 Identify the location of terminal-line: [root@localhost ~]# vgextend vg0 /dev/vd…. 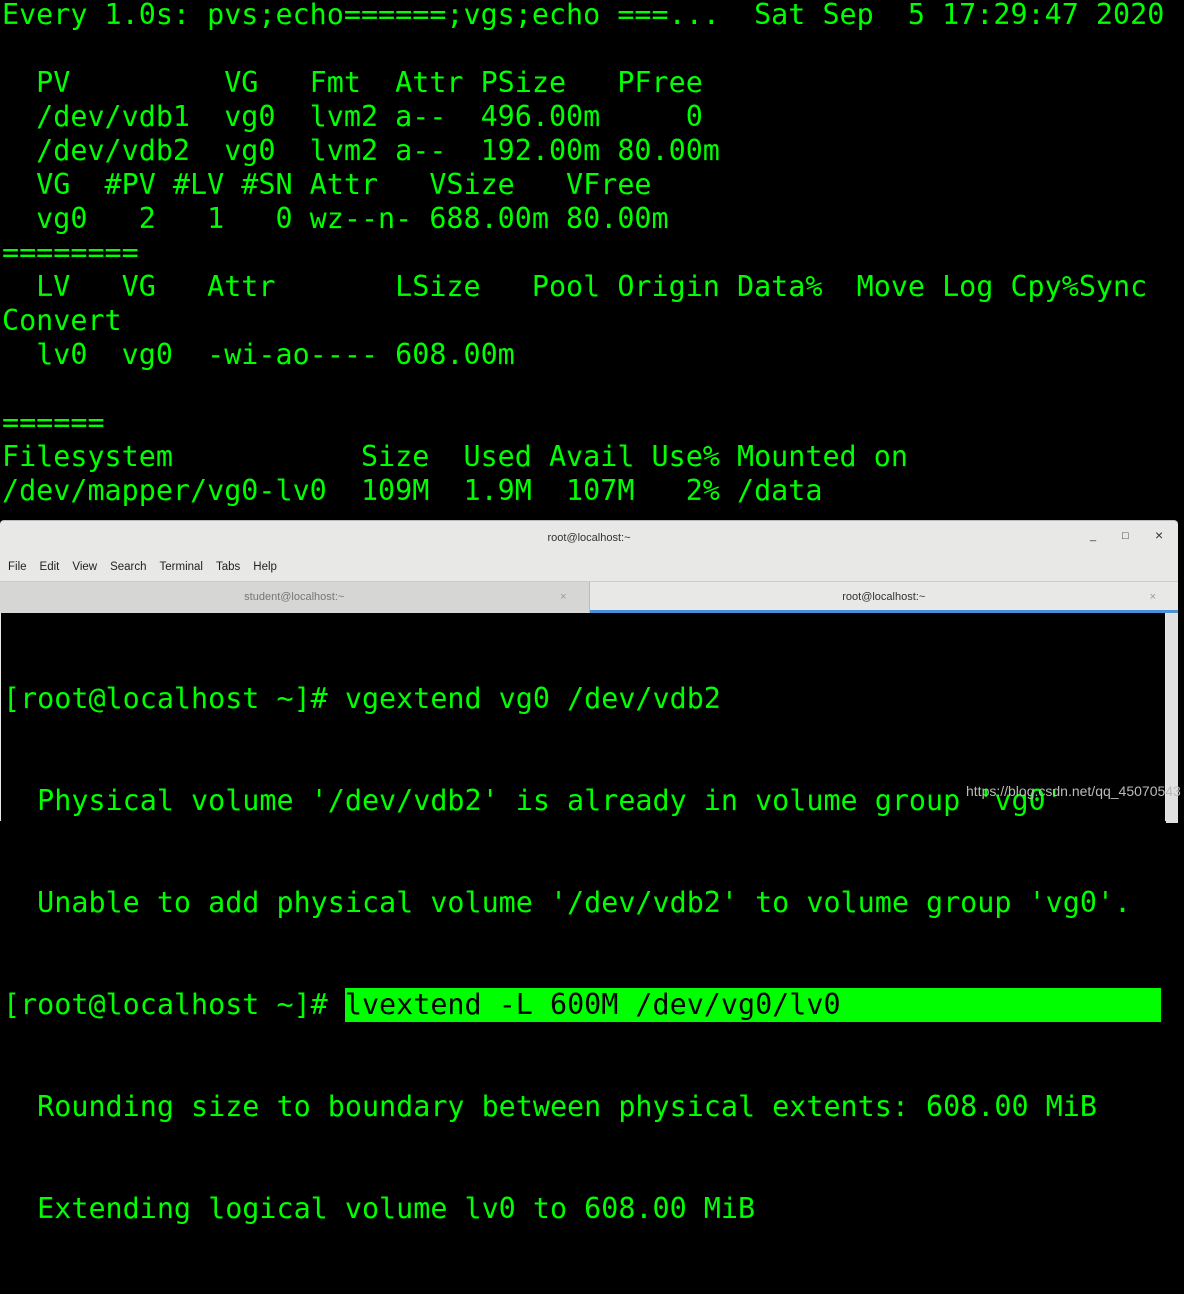
(362, 698).